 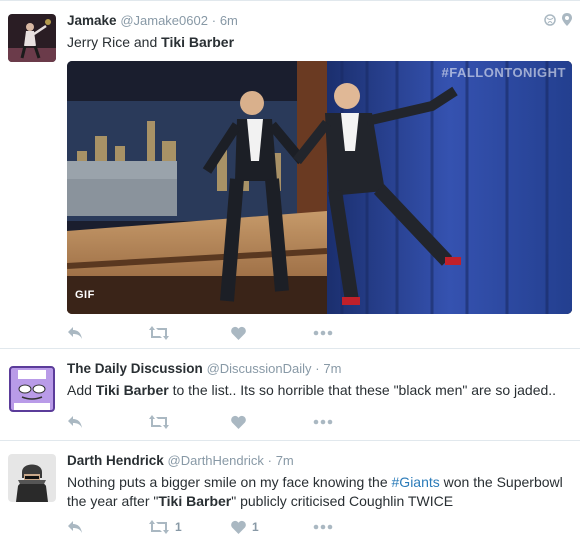 I want to click on tweet-text-part: Add, so click(x=81, y=390).